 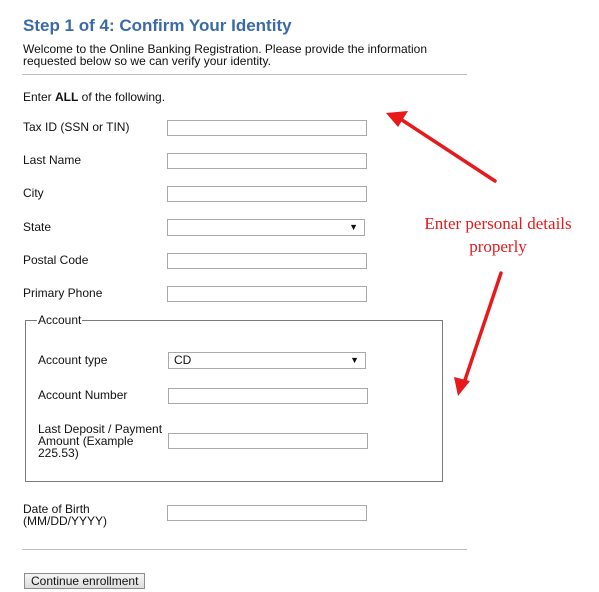 I want to click on arrow-up-left-icon, so click(x=441, y=147).